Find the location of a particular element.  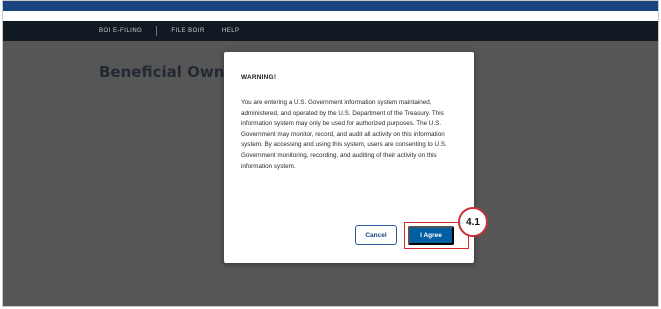

top-banner-stripe is located at coordinates (330, 6).